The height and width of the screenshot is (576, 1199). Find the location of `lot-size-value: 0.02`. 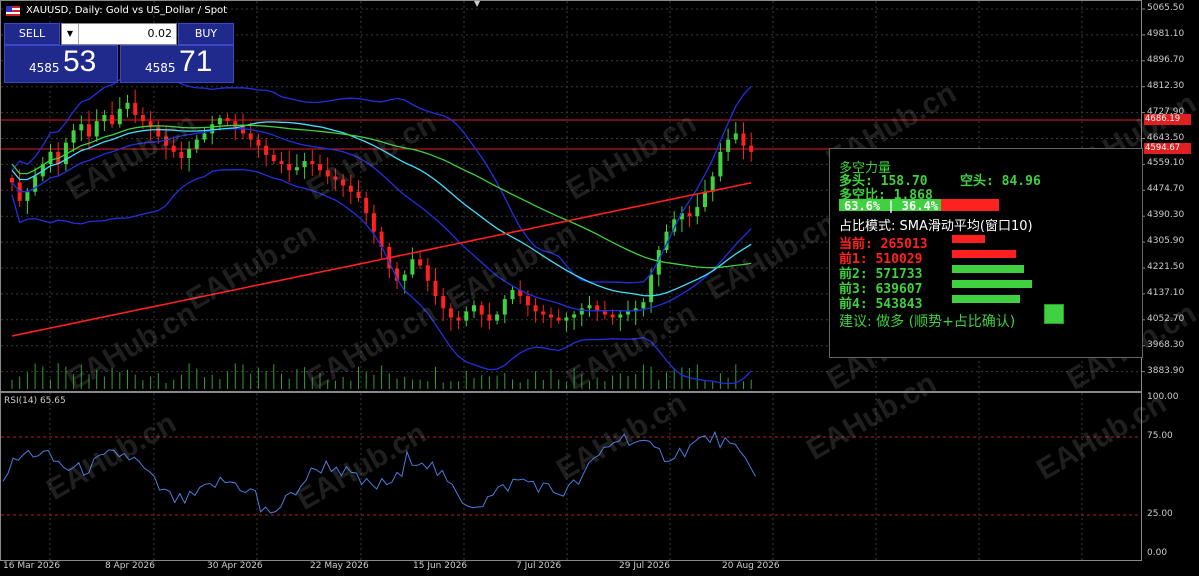

lot-size-value: 0.02 is located at coordinates (160, 33).